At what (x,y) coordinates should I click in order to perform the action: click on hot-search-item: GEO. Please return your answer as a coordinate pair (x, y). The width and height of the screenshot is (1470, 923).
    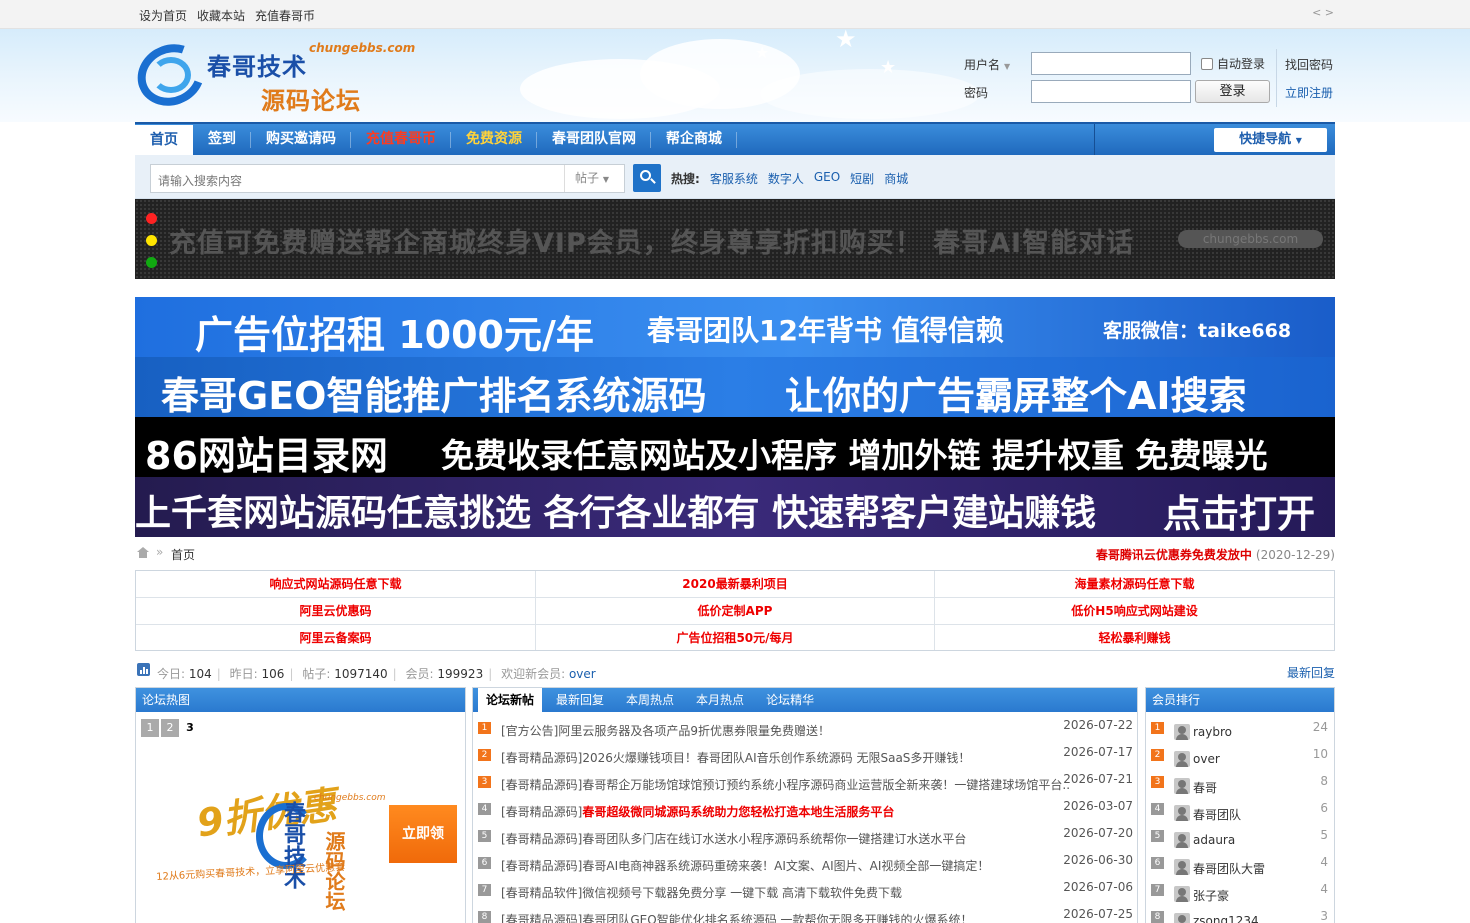
    Looking at the image, I should click on (827, 178).